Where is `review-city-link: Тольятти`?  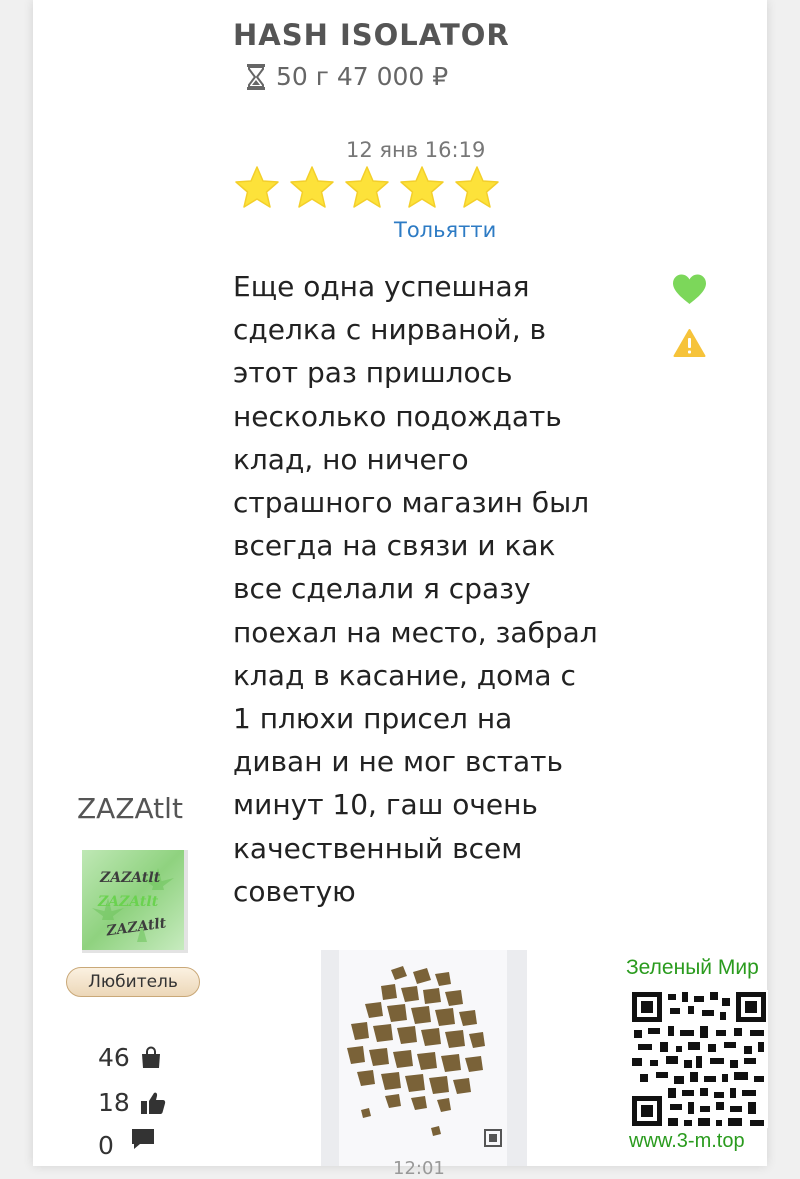
review-city-link: Тольятти is located at coordinates (445, 230).